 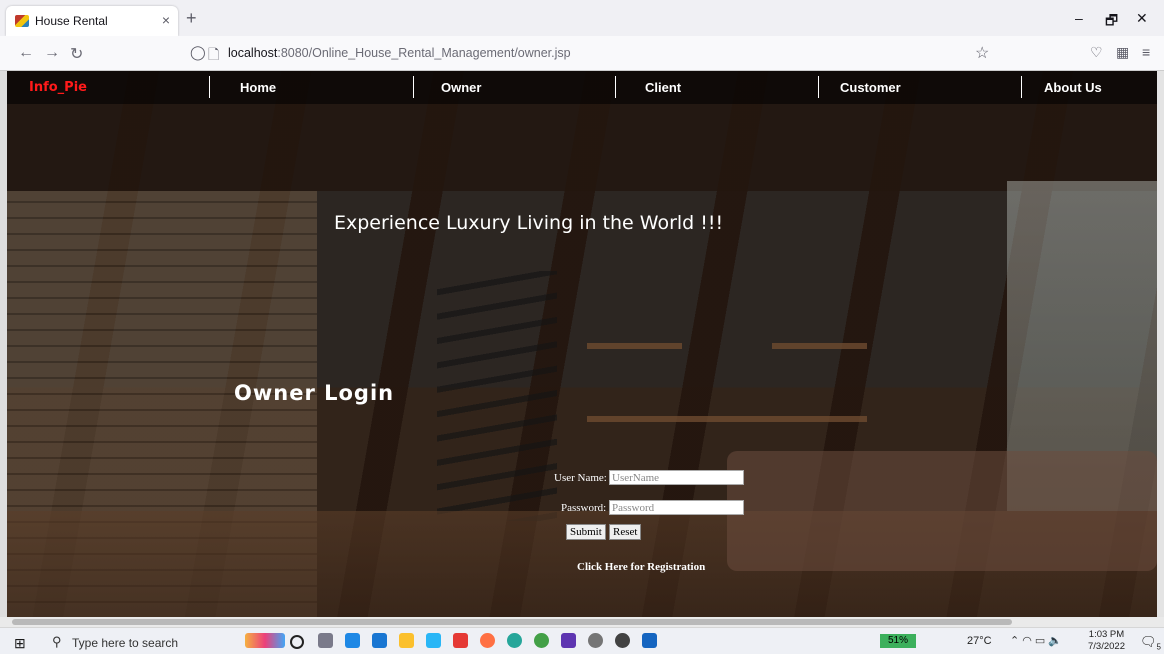 I want to click on restore-button: 🗗, so click(x=1111, y=22).